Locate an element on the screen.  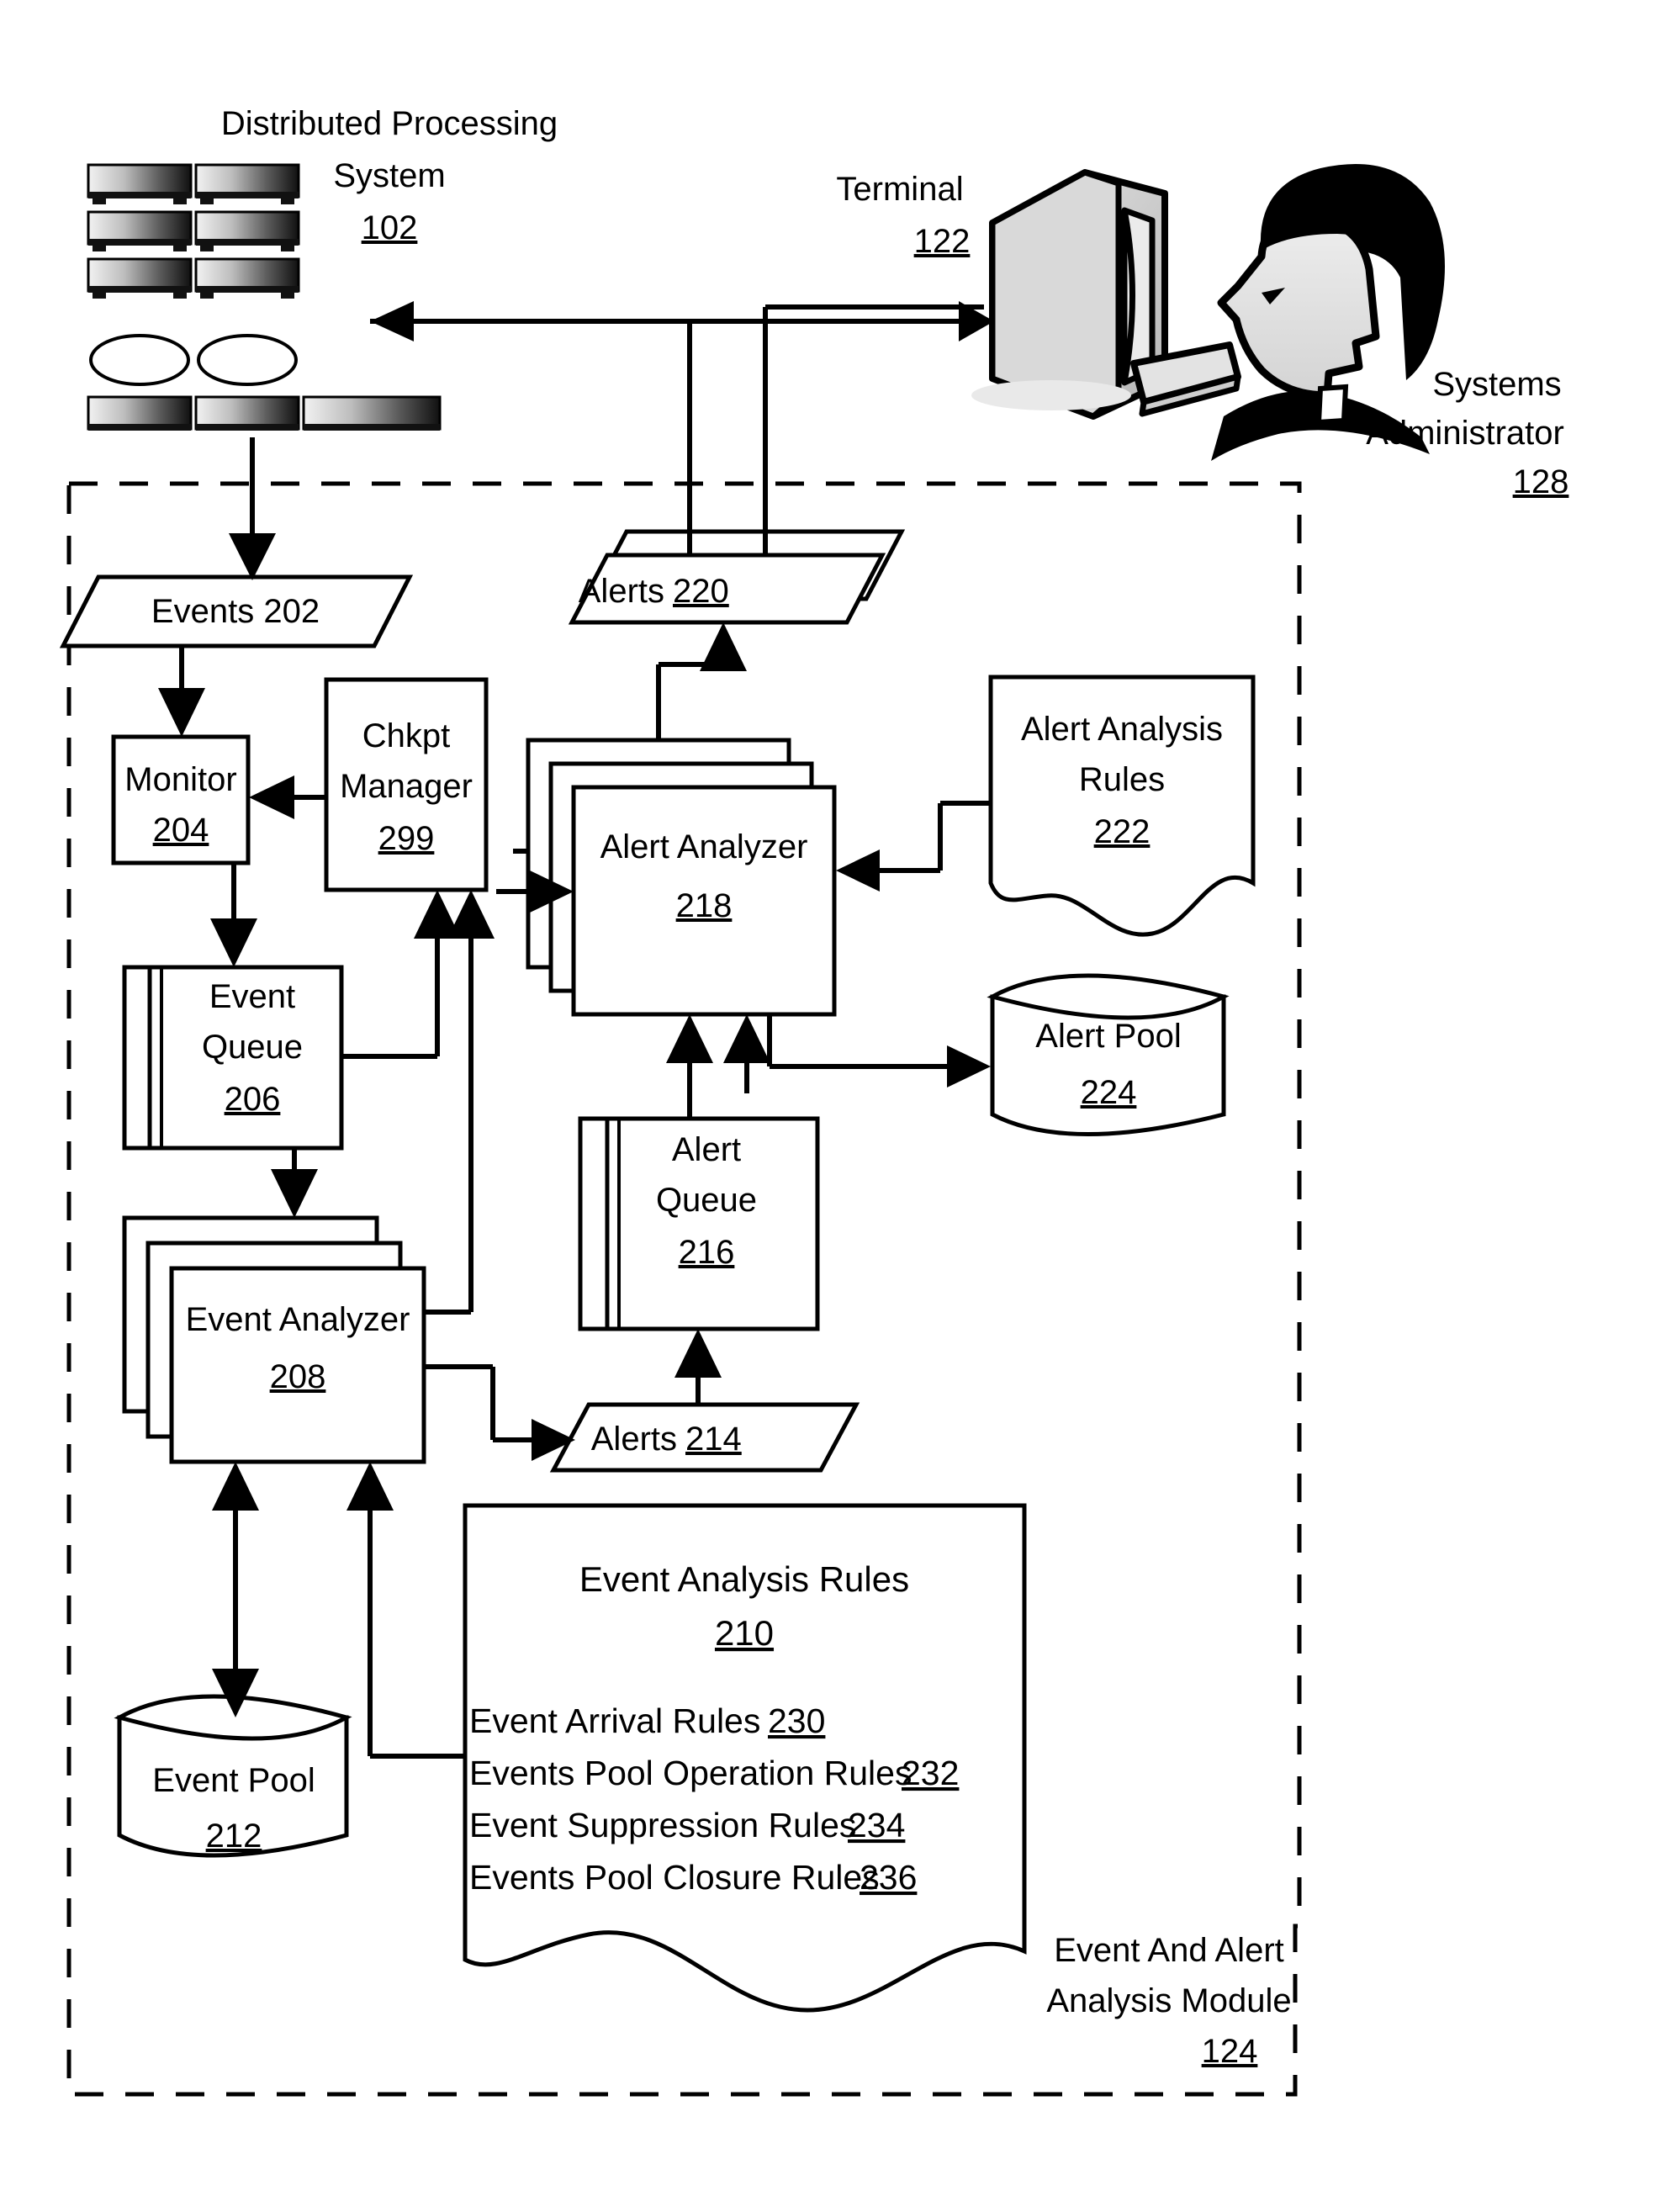
alert-analysis-rules-222-line1: Alert Analysis is located at coordinates (1122, 729).